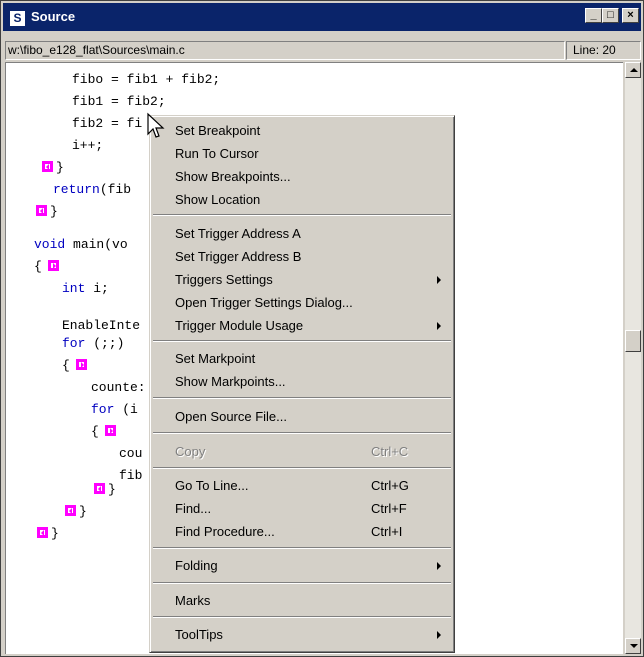  What do you see at coordinates (107, 124) in the screenshot?
I see `code-line: fib2 = fi` at bounding box center [107, 124].